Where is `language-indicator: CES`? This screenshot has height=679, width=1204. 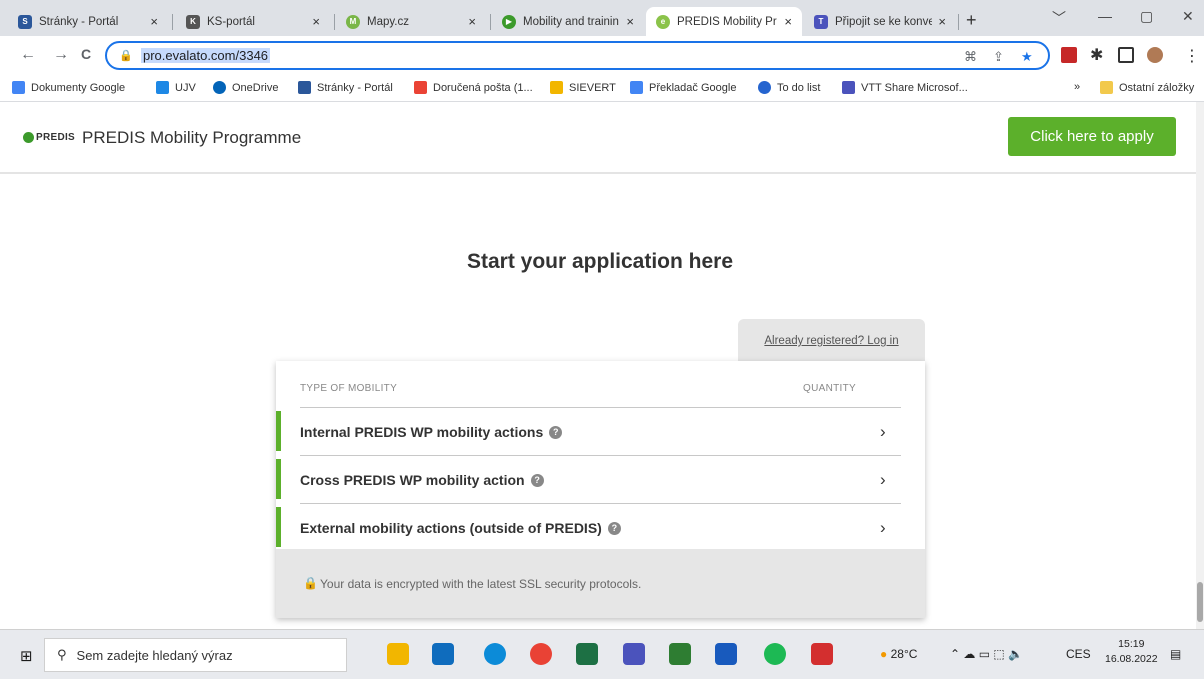 language-indicator: CES is located at coordinates (1078, 654).